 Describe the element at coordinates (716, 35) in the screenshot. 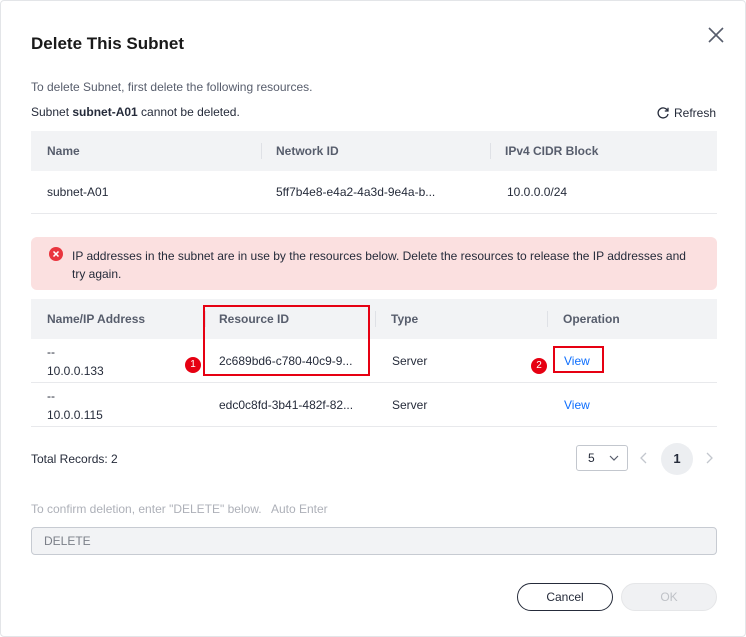

I see `close-icon` at that location.